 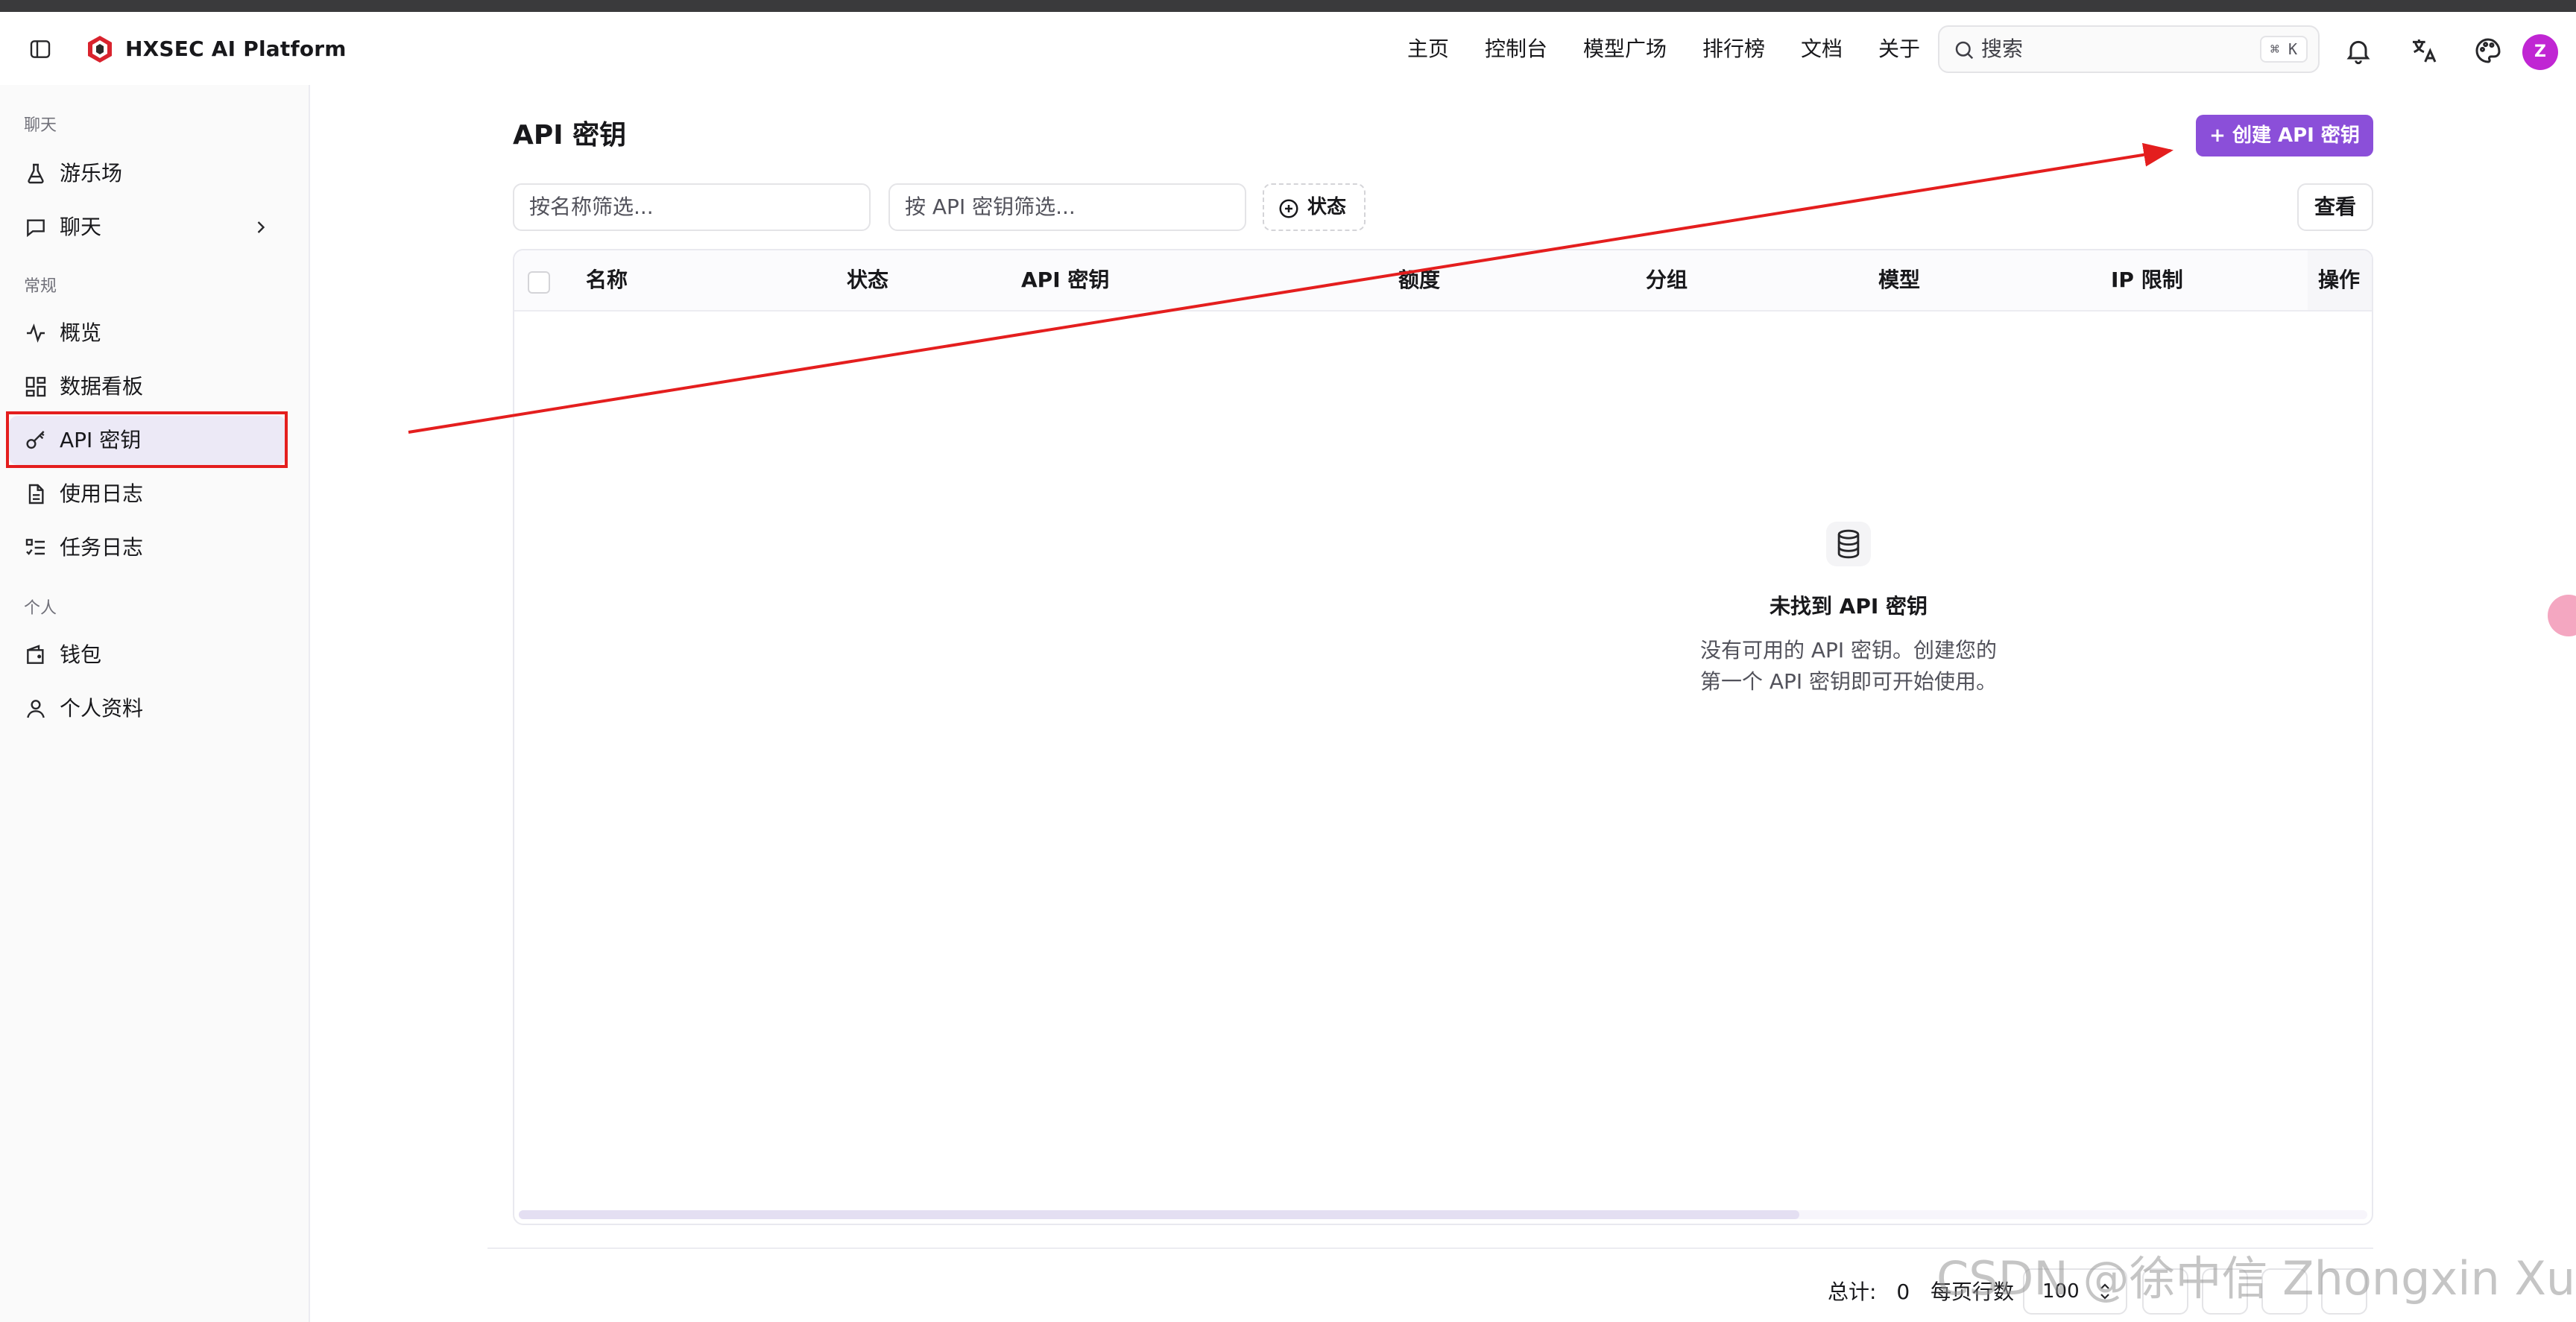 I want to click on sidebar-item-label: 任务日志, so click(x=102, y=547).